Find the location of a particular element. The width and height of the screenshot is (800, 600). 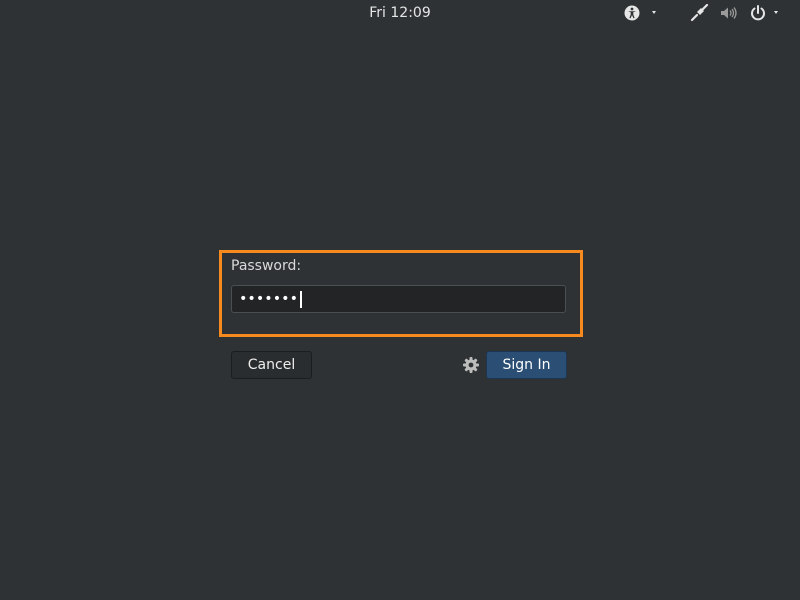

top-bar: Fri 12:09 is located at coordinates (400, 13).